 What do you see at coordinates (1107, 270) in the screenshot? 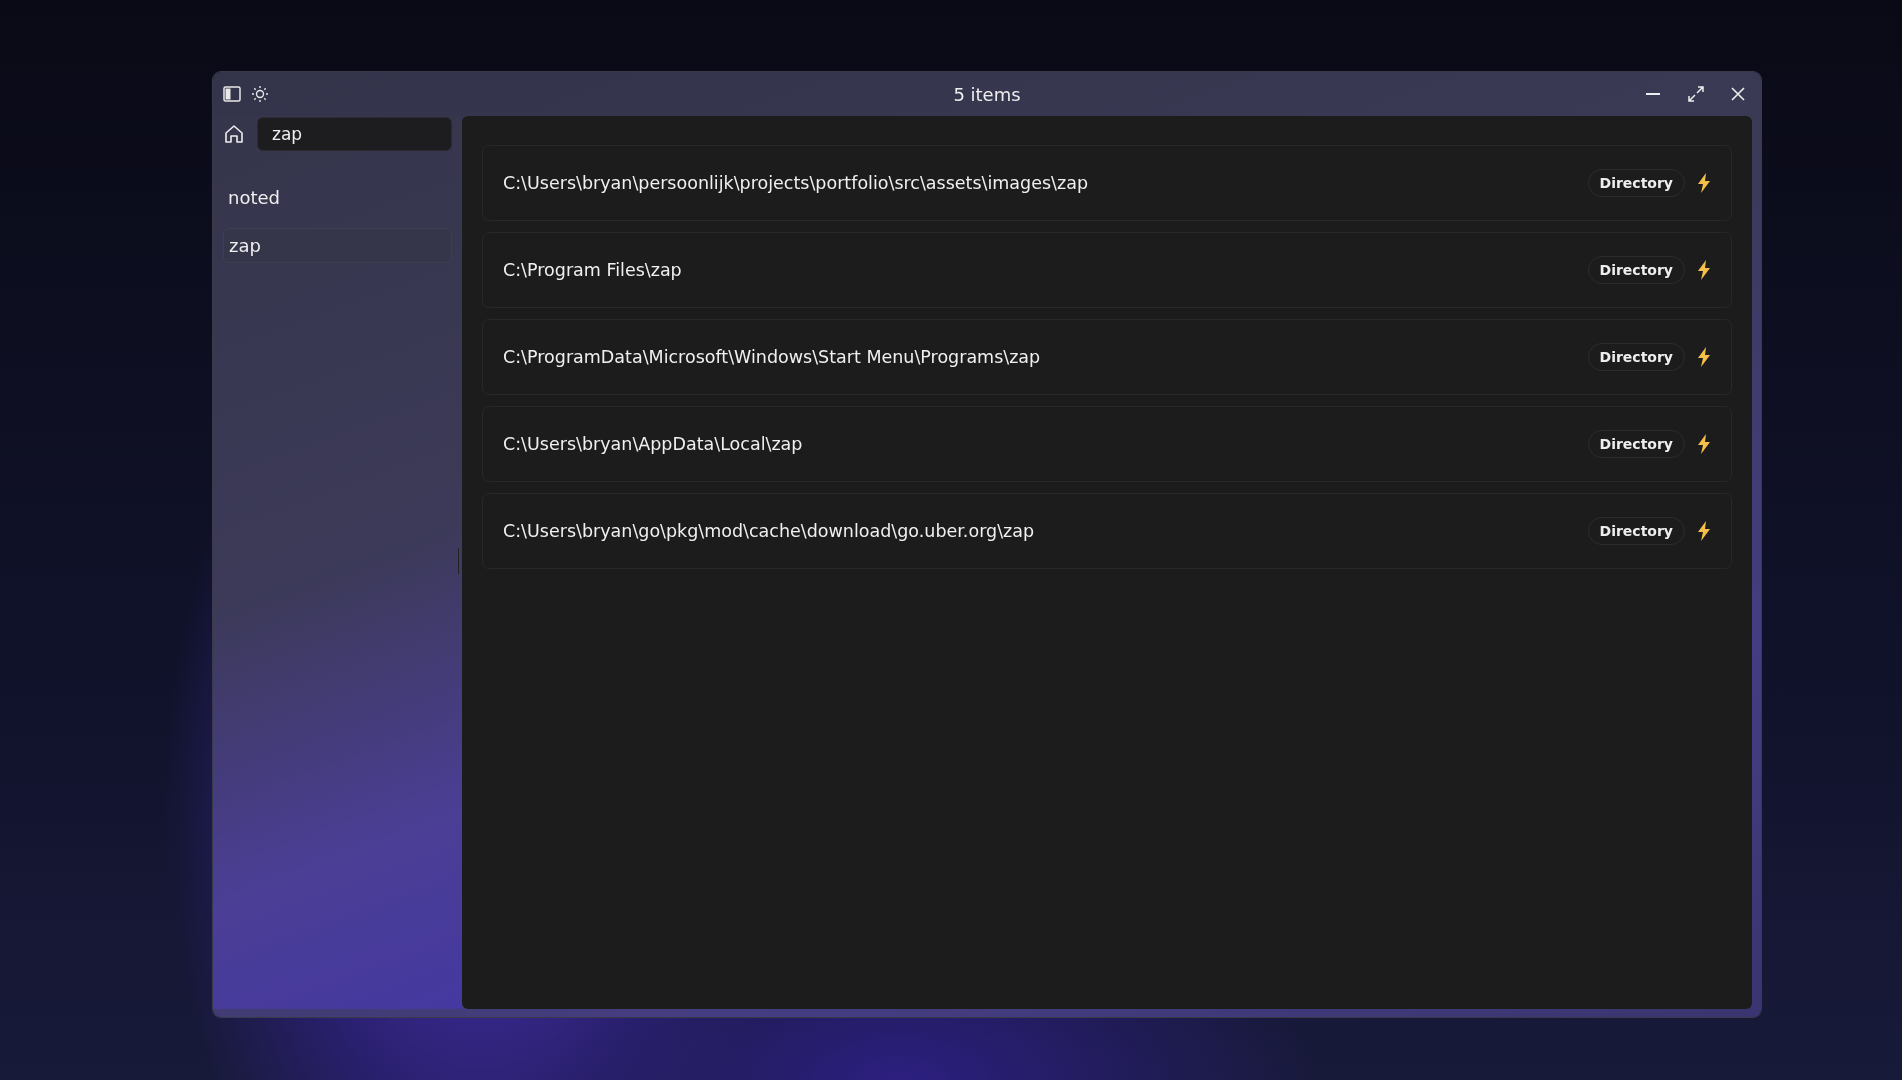
I see `result-row: C:\Program Files\zap Directory` at bounding box center [1107, 270].